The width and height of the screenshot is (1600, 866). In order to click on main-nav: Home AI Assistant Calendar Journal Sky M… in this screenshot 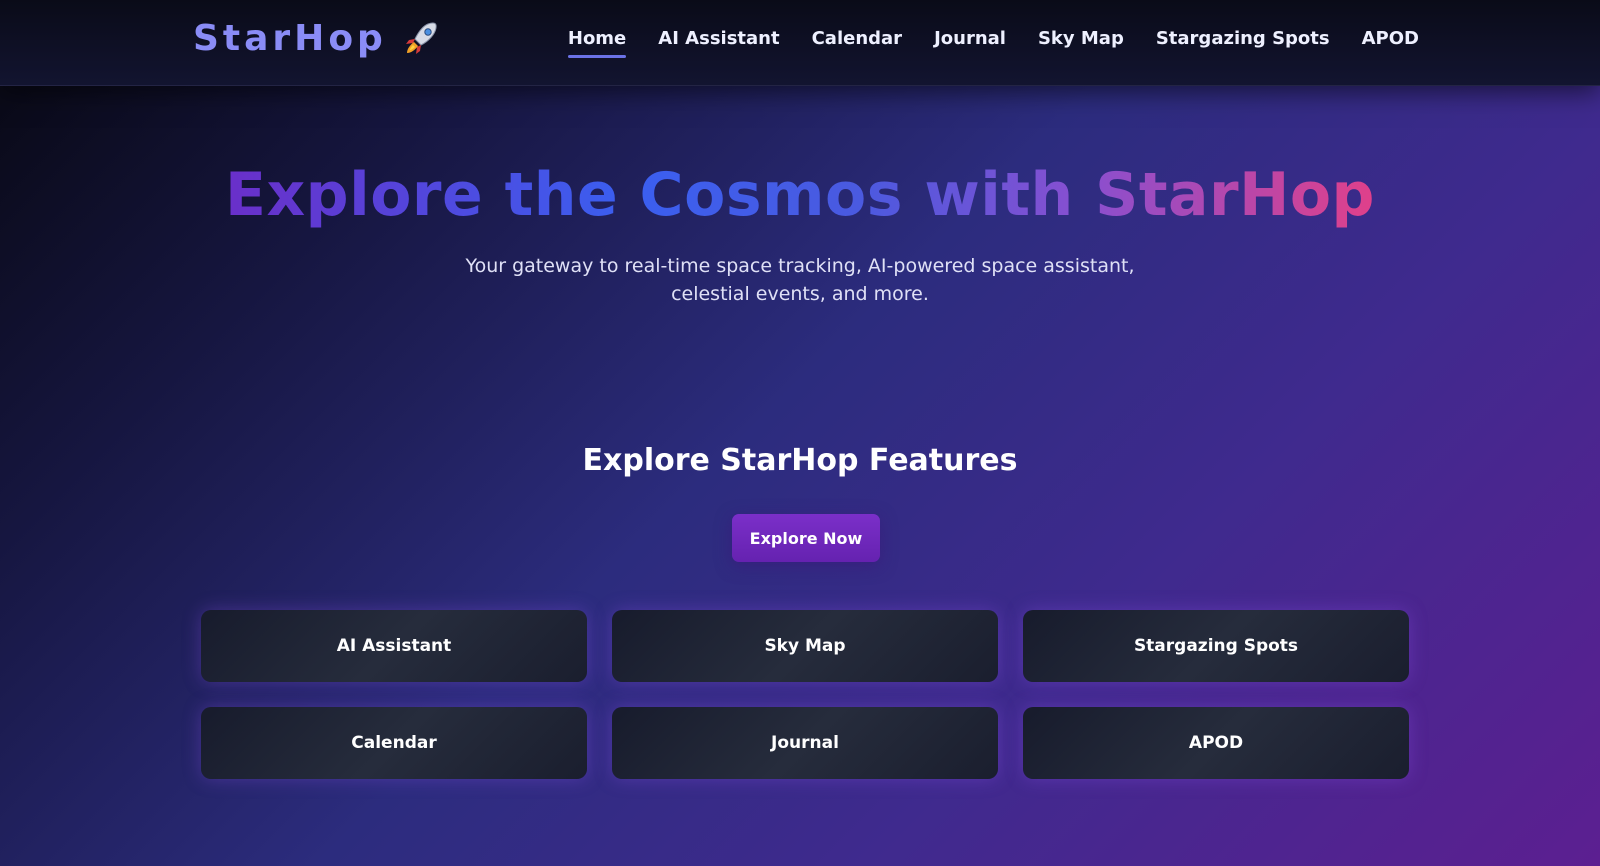, I will do `click(993, 43)`.